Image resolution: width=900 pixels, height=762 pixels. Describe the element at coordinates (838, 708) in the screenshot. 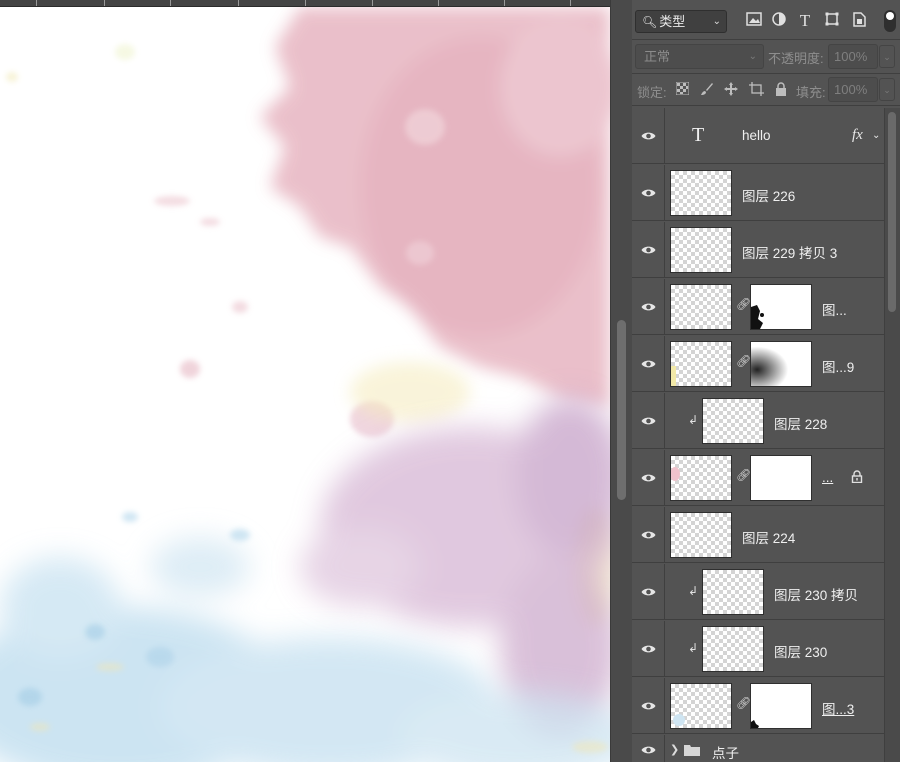

I see `layer-name: 图...3` at that location.